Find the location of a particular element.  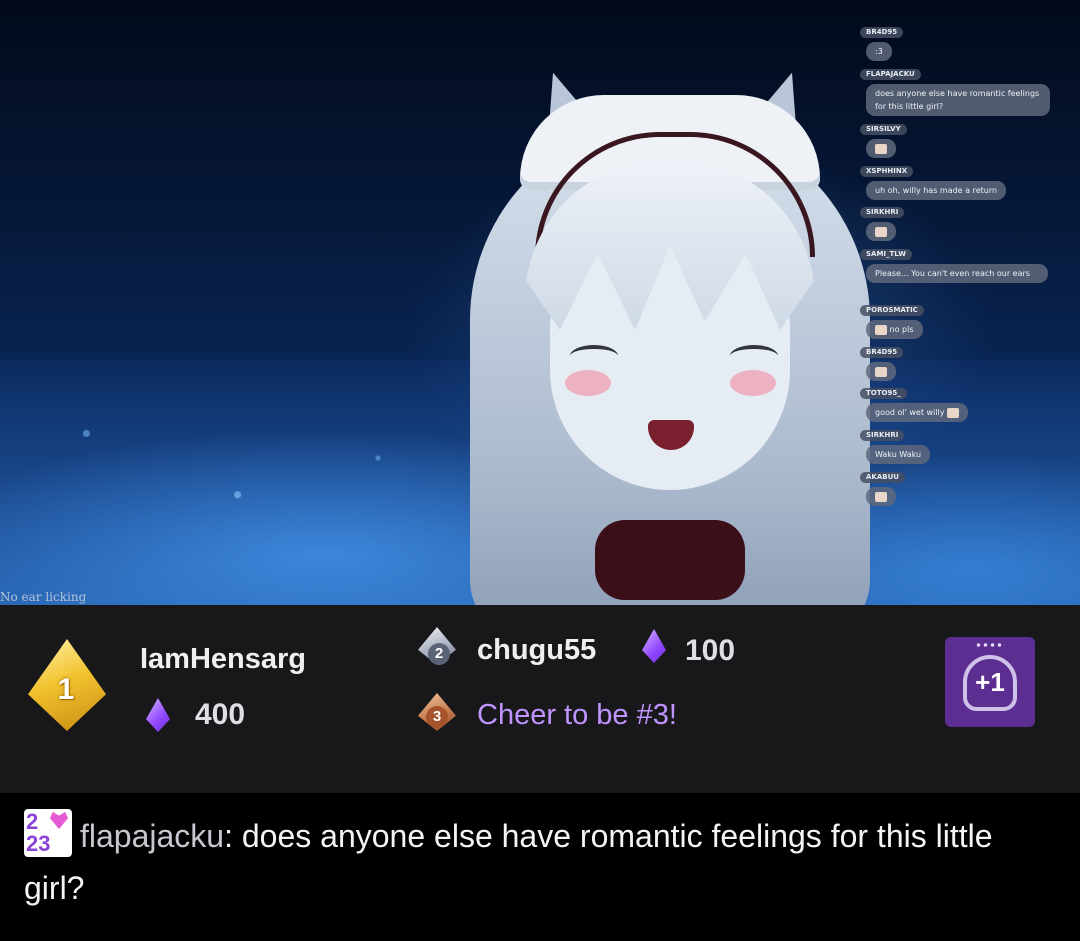

cheer-cta: Cheer to be #3! is located at coordinates (577, 715).